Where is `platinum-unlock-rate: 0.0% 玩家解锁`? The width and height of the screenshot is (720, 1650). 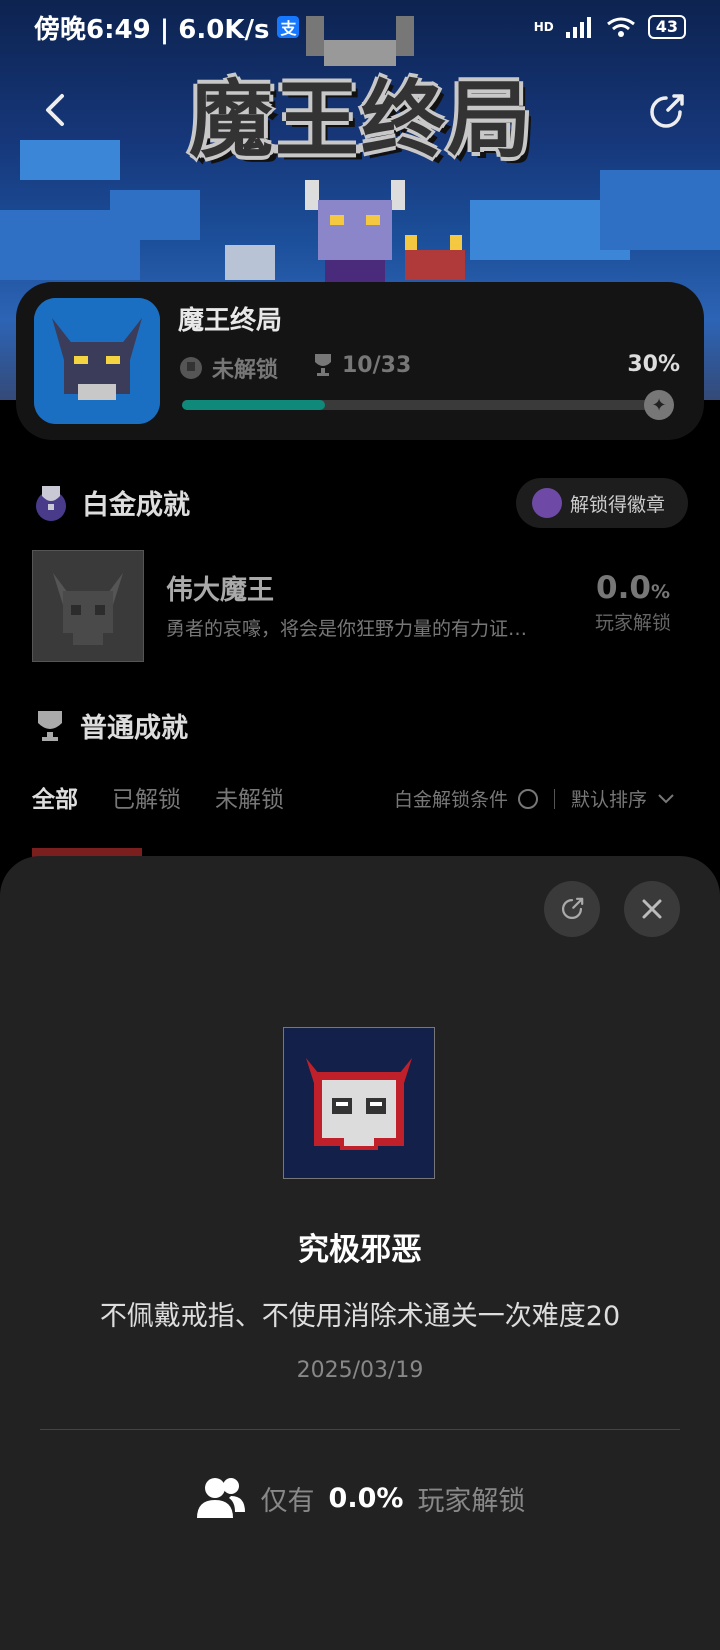 platinum-unlock-rate: 0.0% 玩家解锁 is located at coordinates (633, 602).